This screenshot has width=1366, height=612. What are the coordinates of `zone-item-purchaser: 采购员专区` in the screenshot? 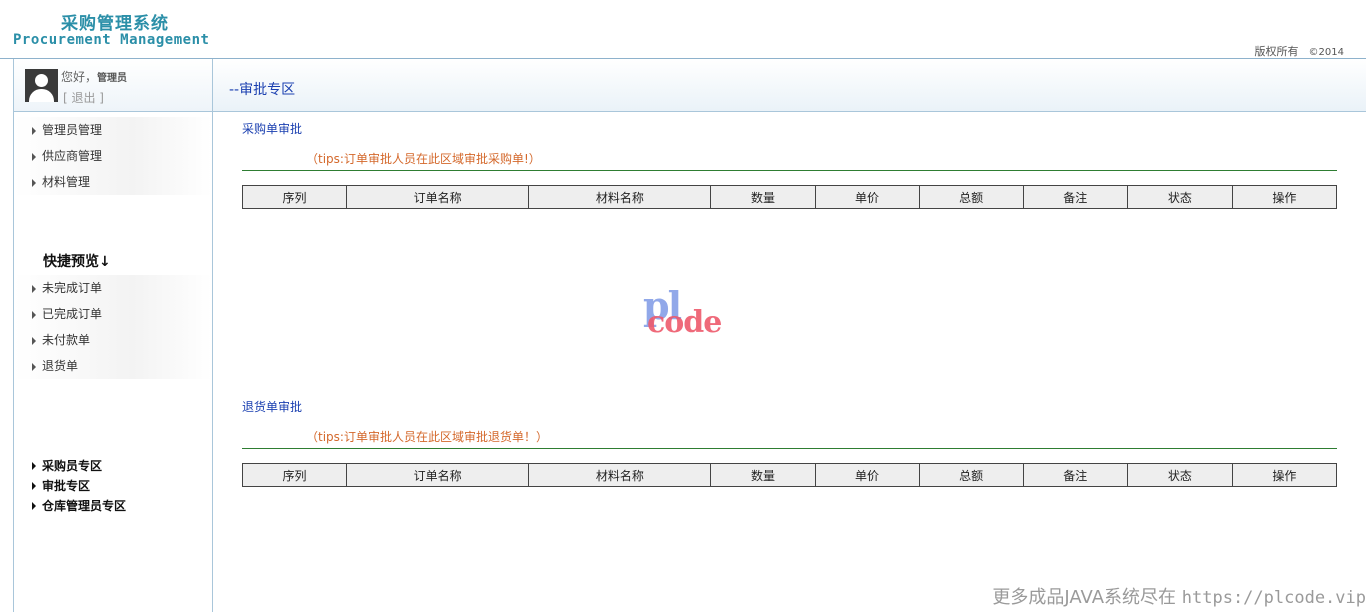 It's located at (113, 466).